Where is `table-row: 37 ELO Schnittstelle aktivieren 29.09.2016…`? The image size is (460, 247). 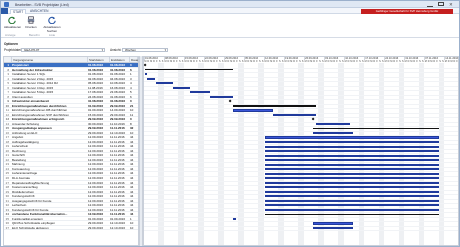
table-row: 37 ELO Schnittstelle aktivieren 29.09.2016… is located at coordinates (71, 228).